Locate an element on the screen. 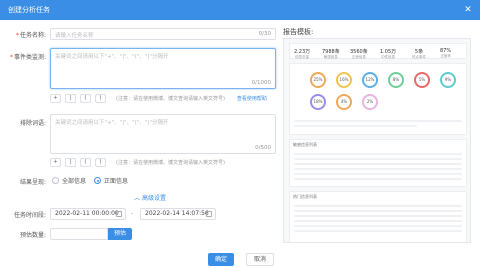 The height and width of the screenshot is (268, 480). radio-positive-info: 正面信息 is located at coordinates (111, 180).